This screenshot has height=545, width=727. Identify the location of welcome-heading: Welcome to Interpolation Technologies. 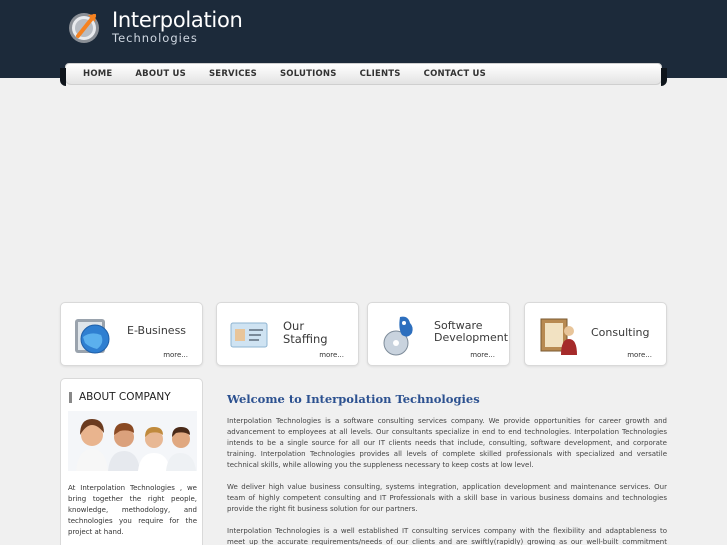
(353, 399).